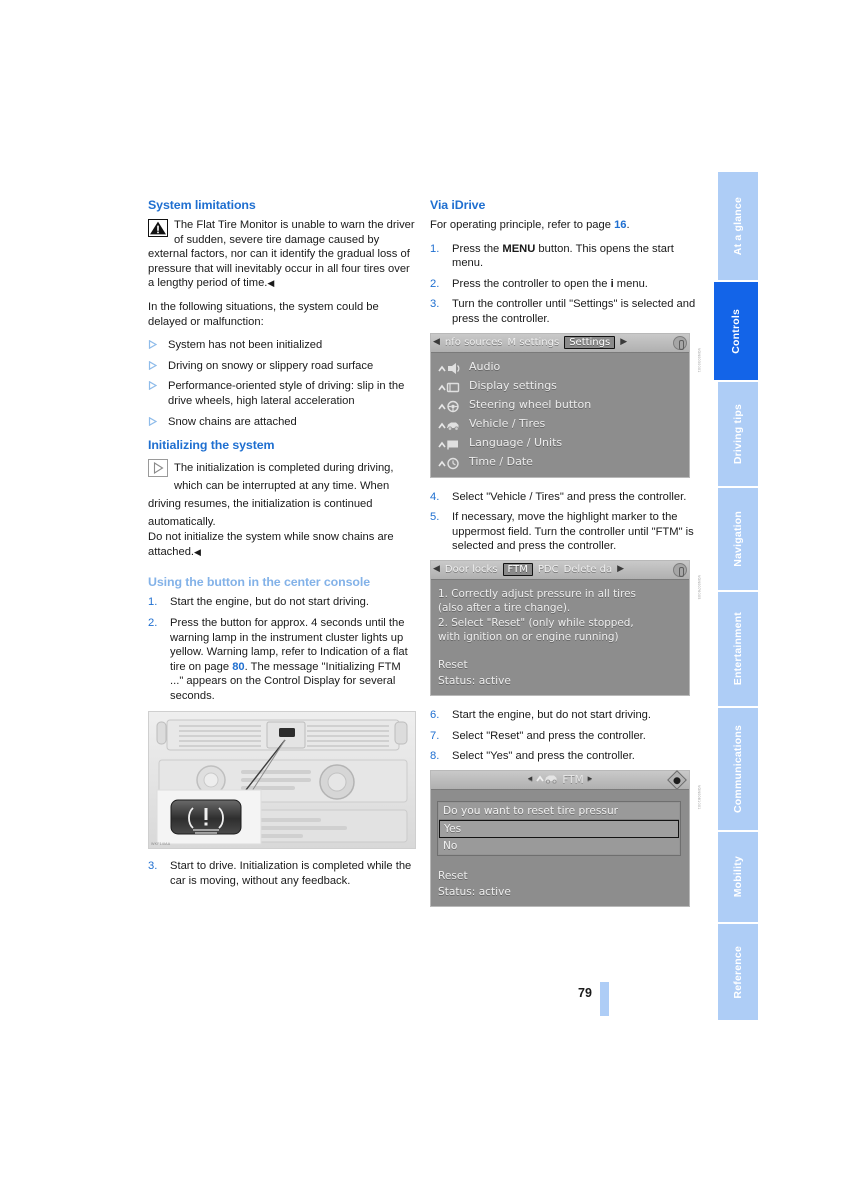  I want to click on idrive-tab-info-sources: nfo sources, so click(474, 342).